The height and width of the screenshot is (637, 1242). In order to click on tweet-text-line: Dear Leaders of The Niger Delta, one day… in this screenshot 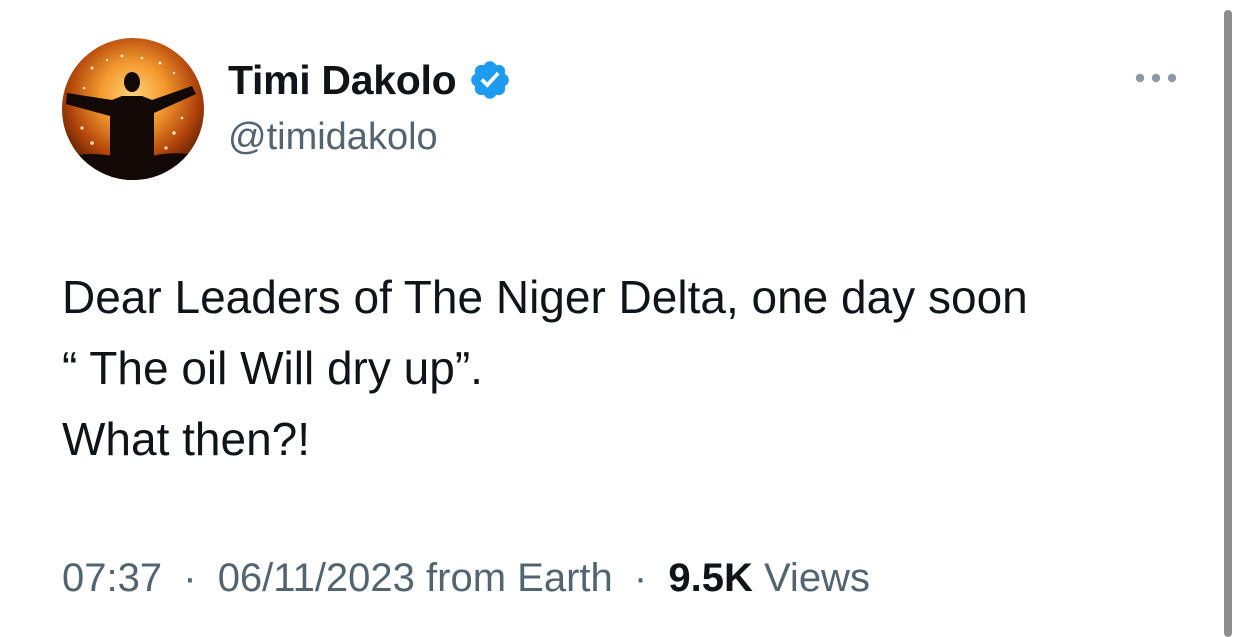, I will do `click(545, 297)`.